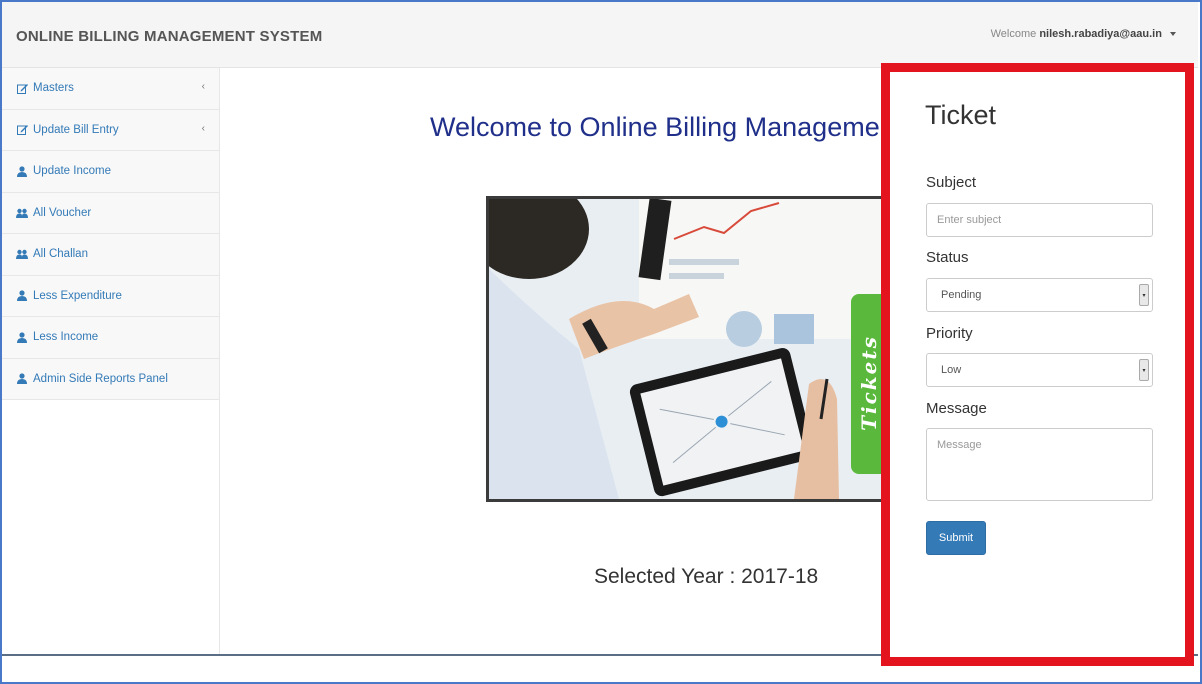  What do you see at coordinates (1039, 464) in the screenshot?
I see `message-textarea: Message` at bounding box center [1039, 464].